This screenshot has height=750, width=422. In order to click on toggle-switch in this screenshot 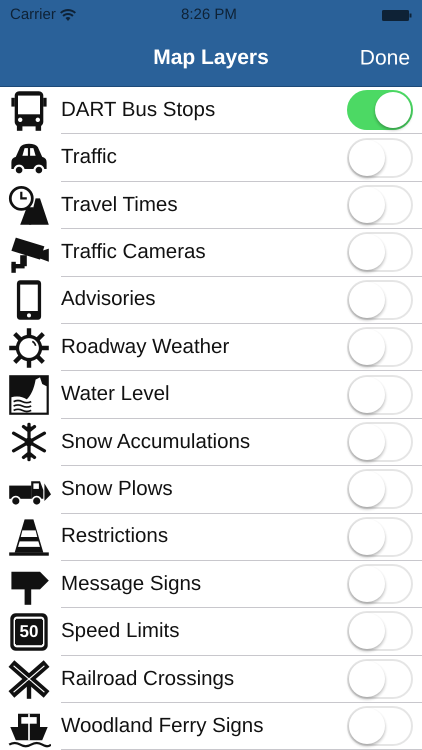, I will do `click(380, 110)`.